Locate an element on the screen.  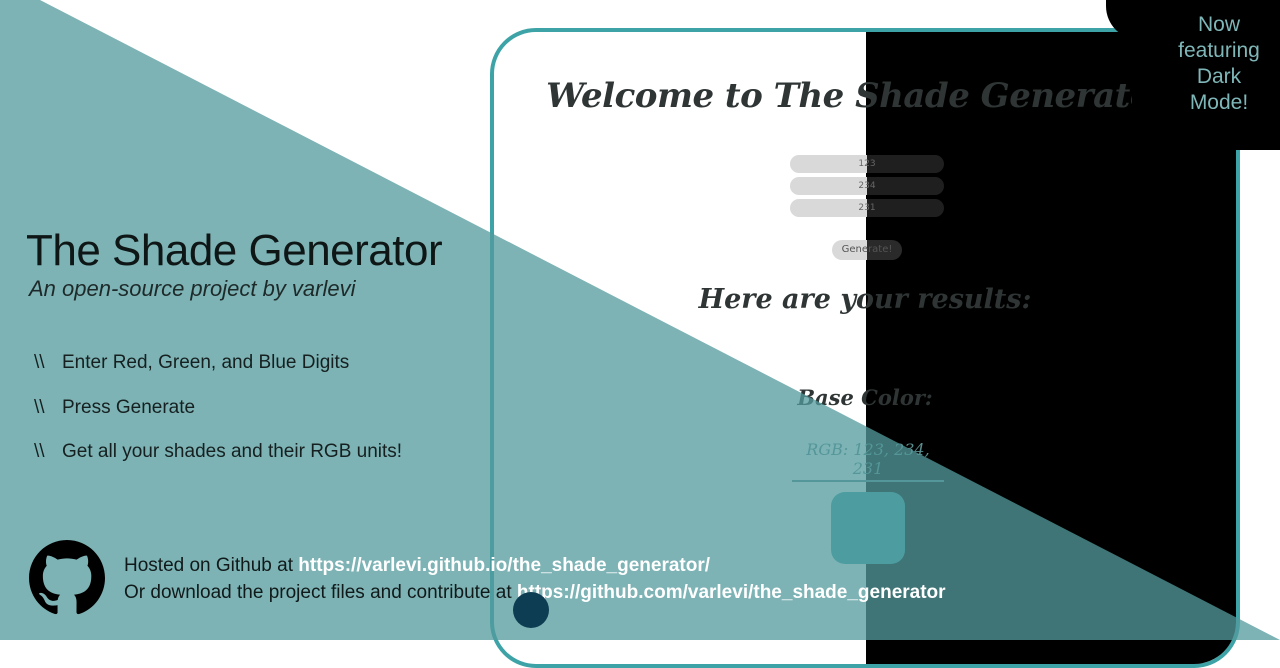
badge-line: Mode! is located at coordinates (1219, 102).